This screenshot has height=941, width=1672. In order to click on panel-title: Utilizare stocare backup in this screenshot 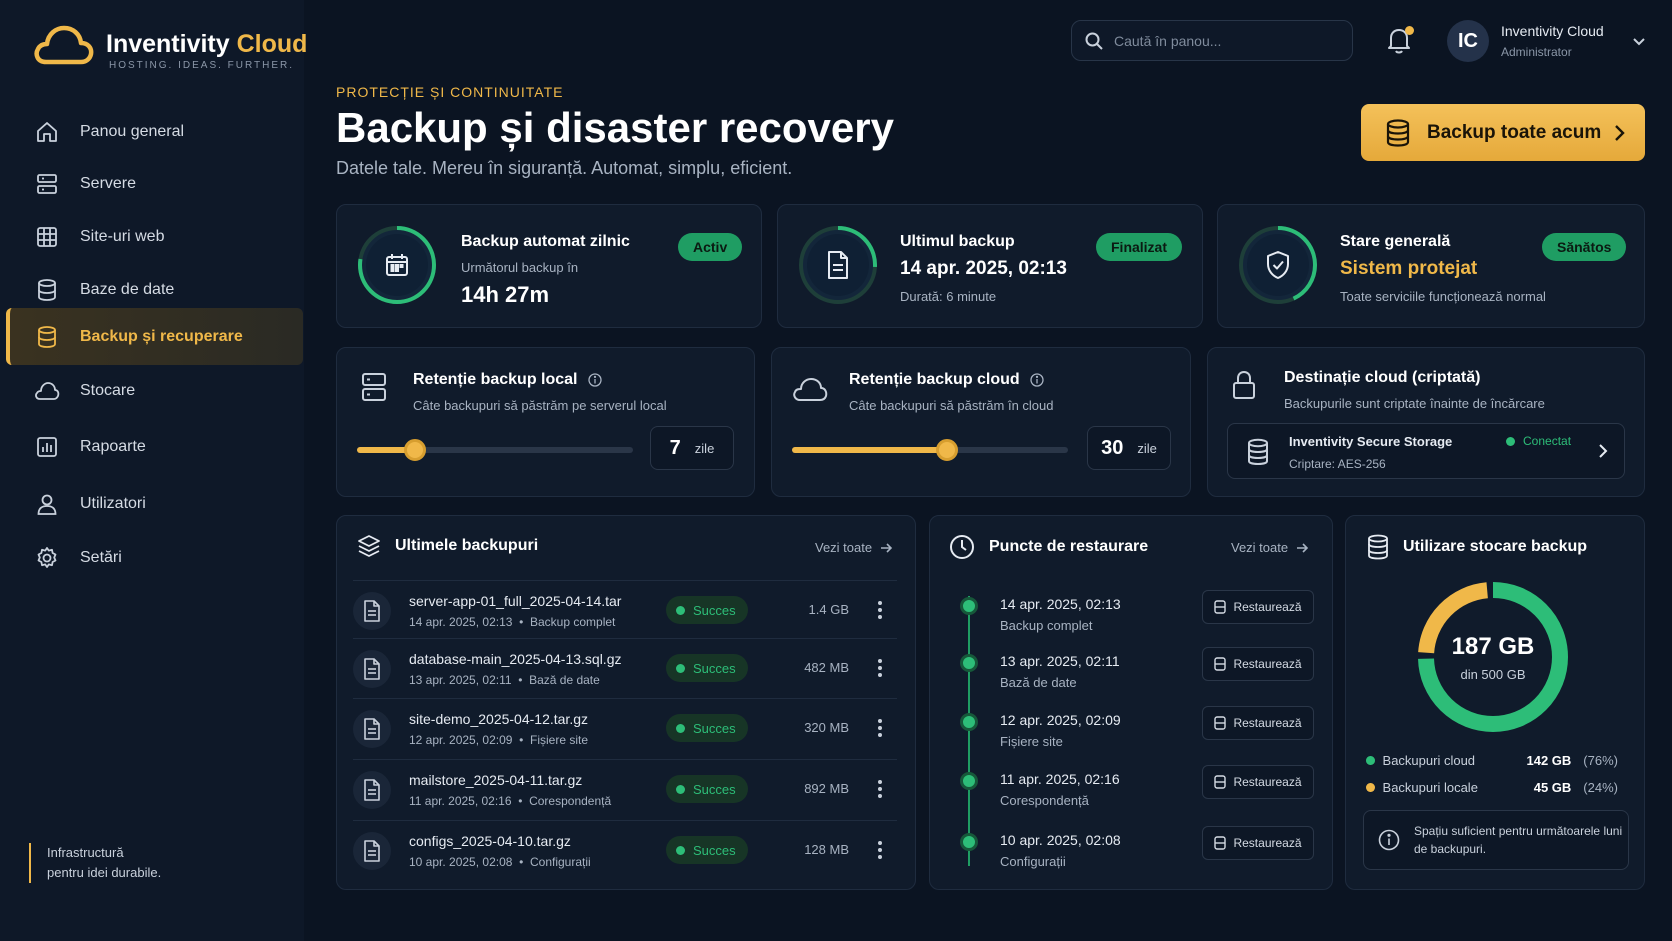, I will do `click(1495, 546)`.